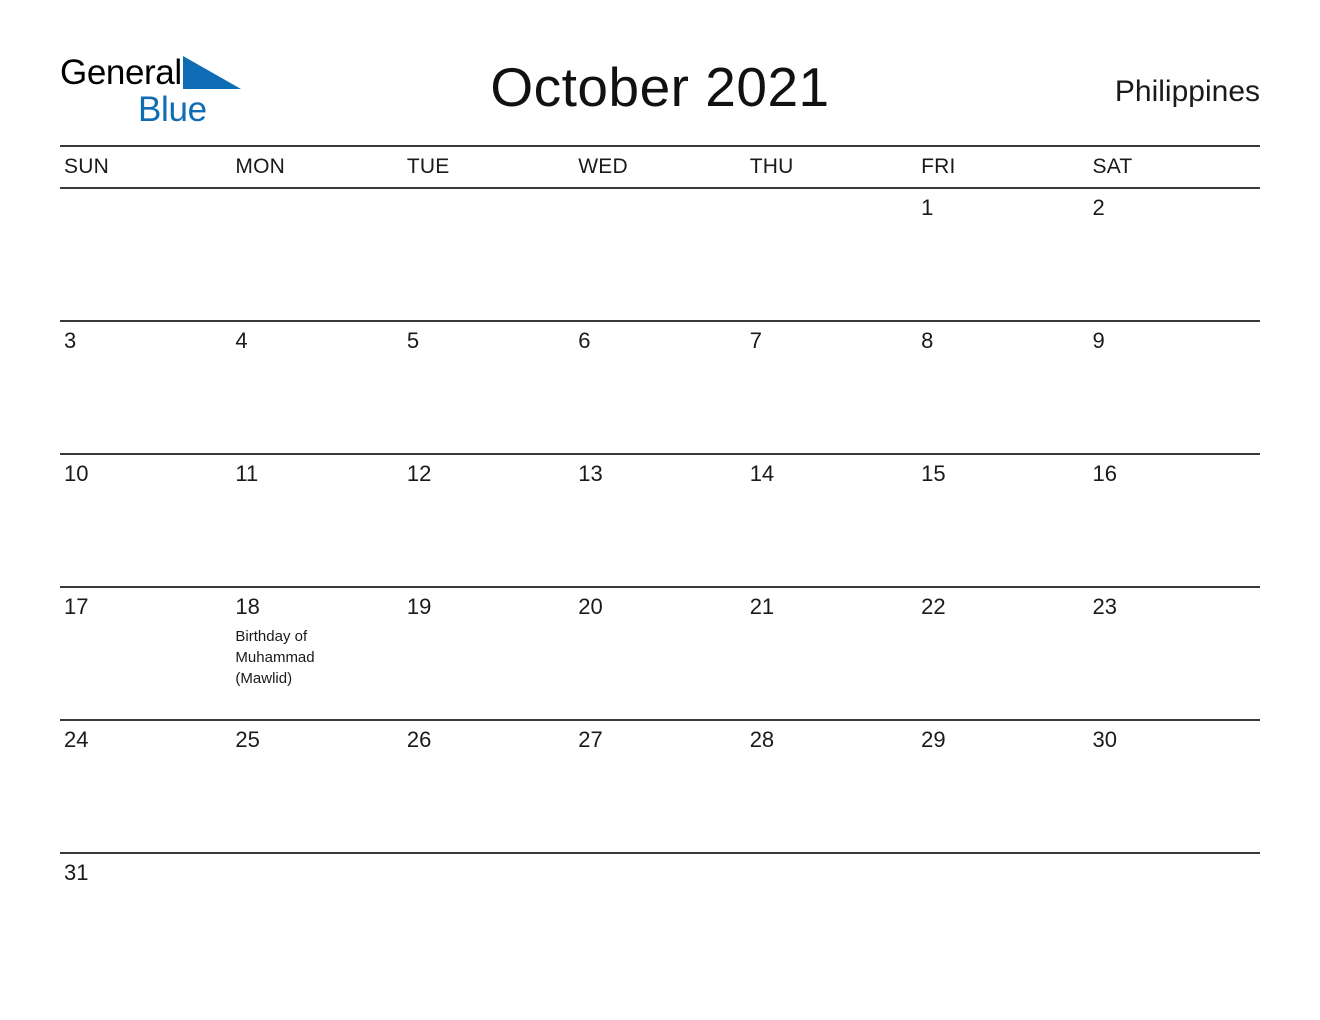 The width and height of the screenshot is (1320, 1020). Describe the element at coordinates (1003, 167) in the screenshot. I see `weekday-header-fri: FRI` at that location.